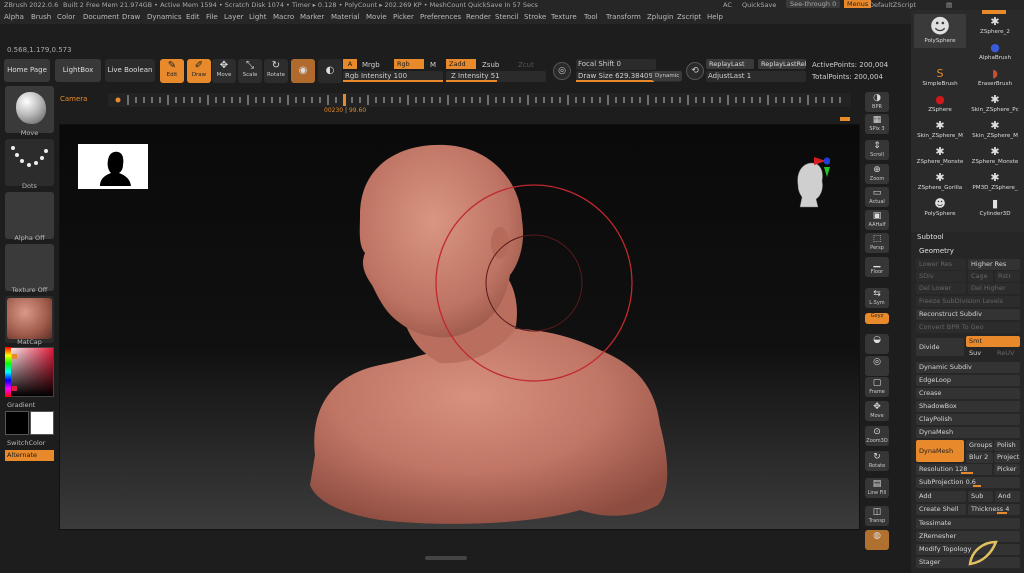  I want to click on view-actual-button: ▭ Actual, so click(877, 197).